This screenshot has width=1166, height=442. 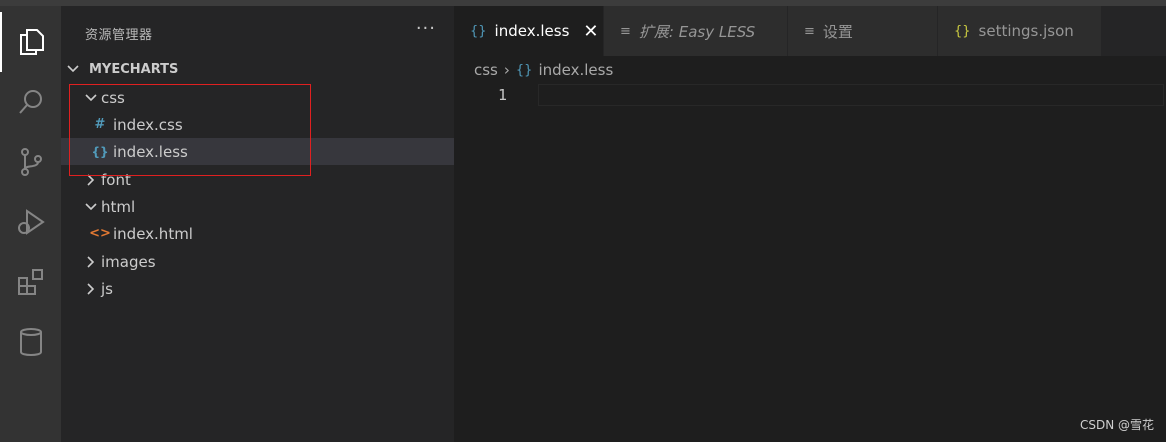 What do you see at coordinates (150, 151) in the screenshot?
I see `tree-item-label: index.less` at bounding box center [150, 151].